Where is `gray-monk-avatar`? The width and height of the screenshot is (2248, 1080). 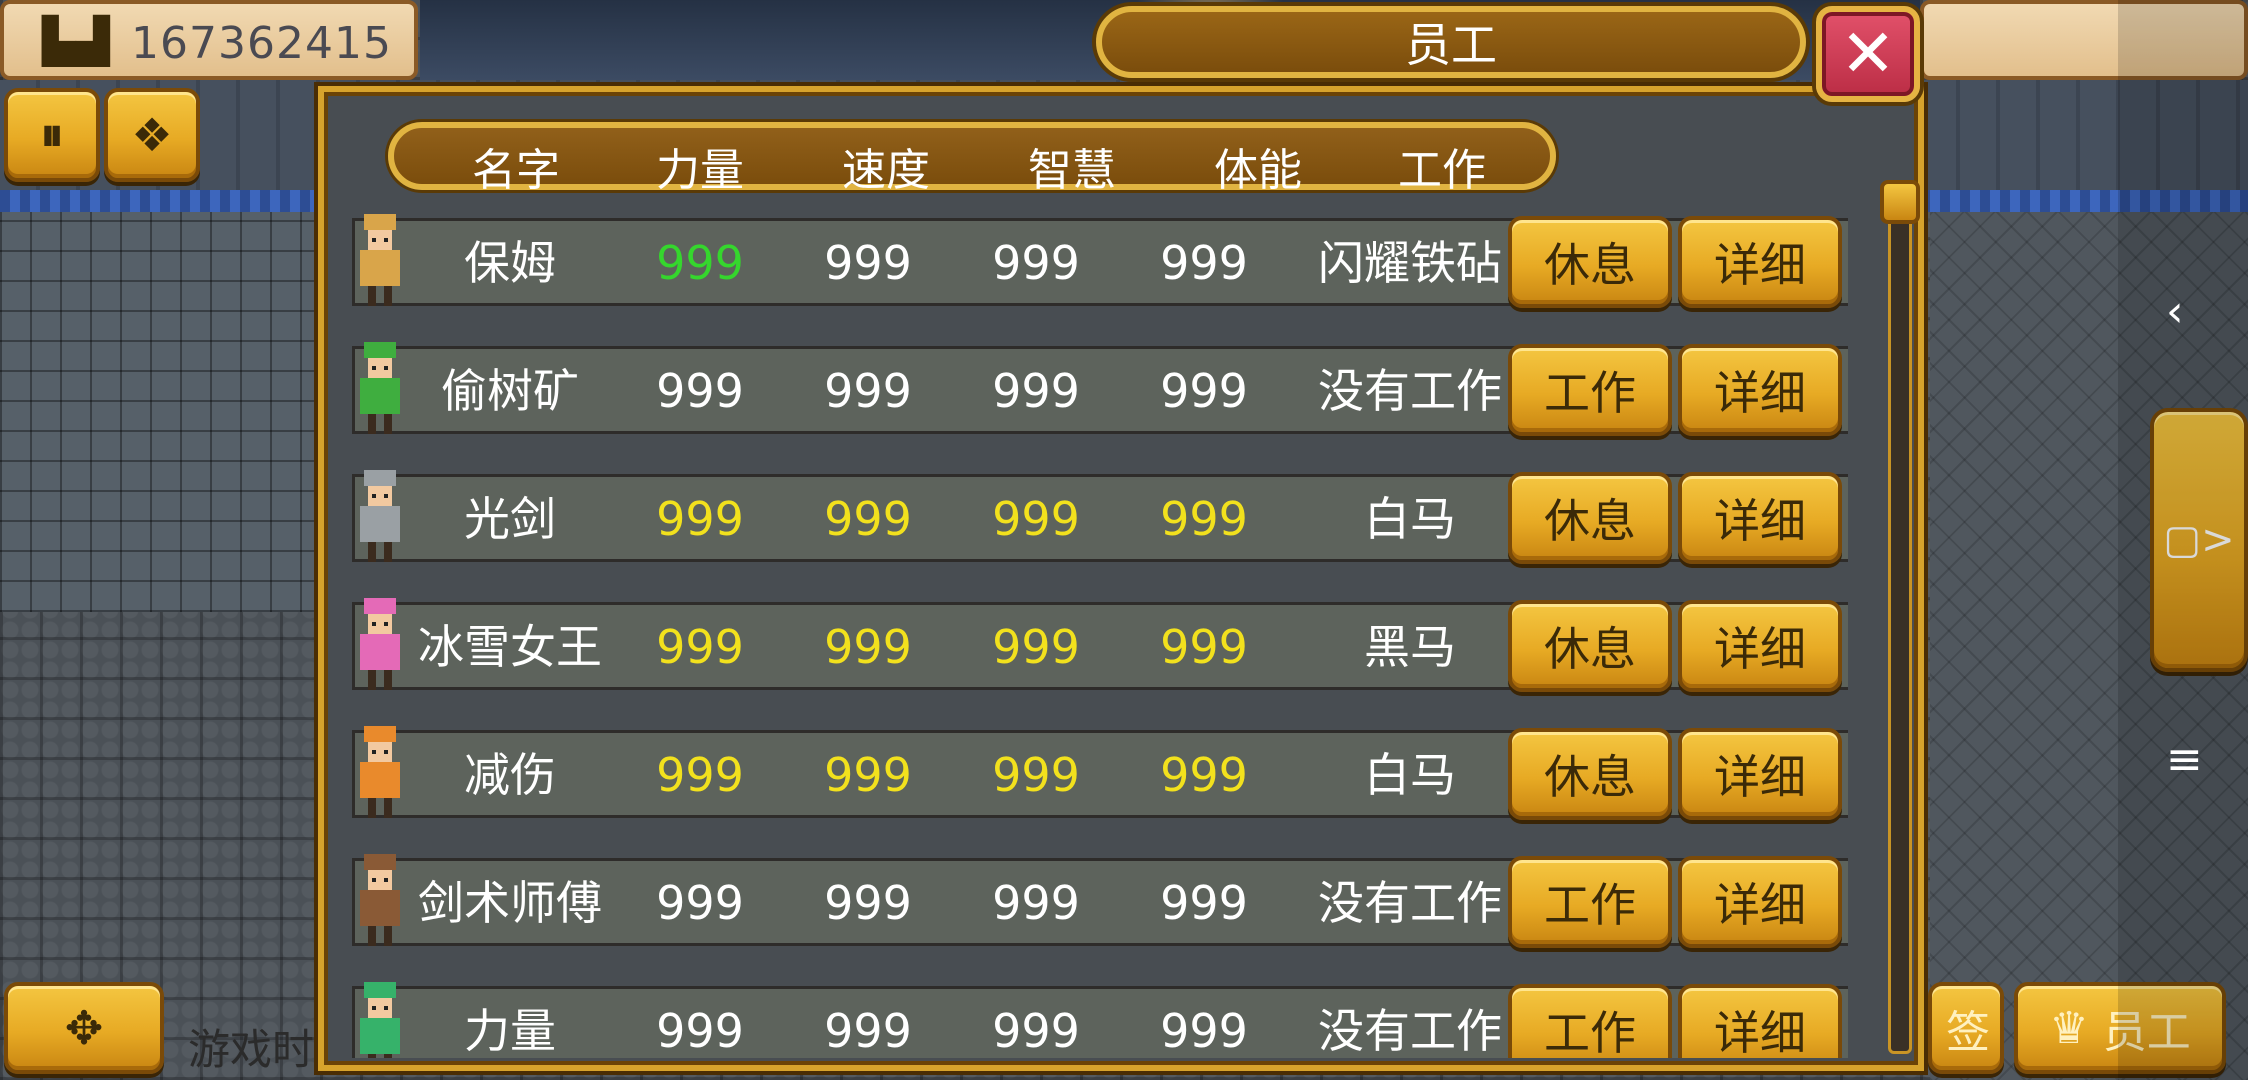
gray-monk-avatar is located at coordinates (380, 516).